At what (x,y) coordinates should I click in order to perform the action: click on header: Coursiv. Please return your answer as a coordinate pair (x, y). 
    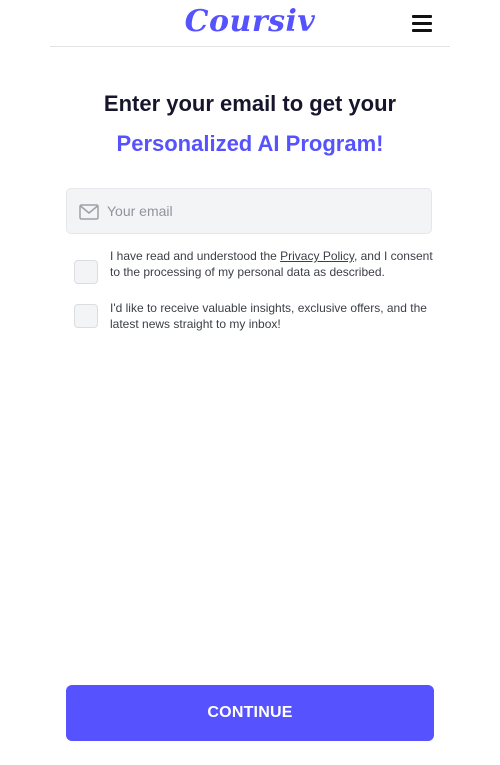
    Looking at the image, I should click on (250, 23).